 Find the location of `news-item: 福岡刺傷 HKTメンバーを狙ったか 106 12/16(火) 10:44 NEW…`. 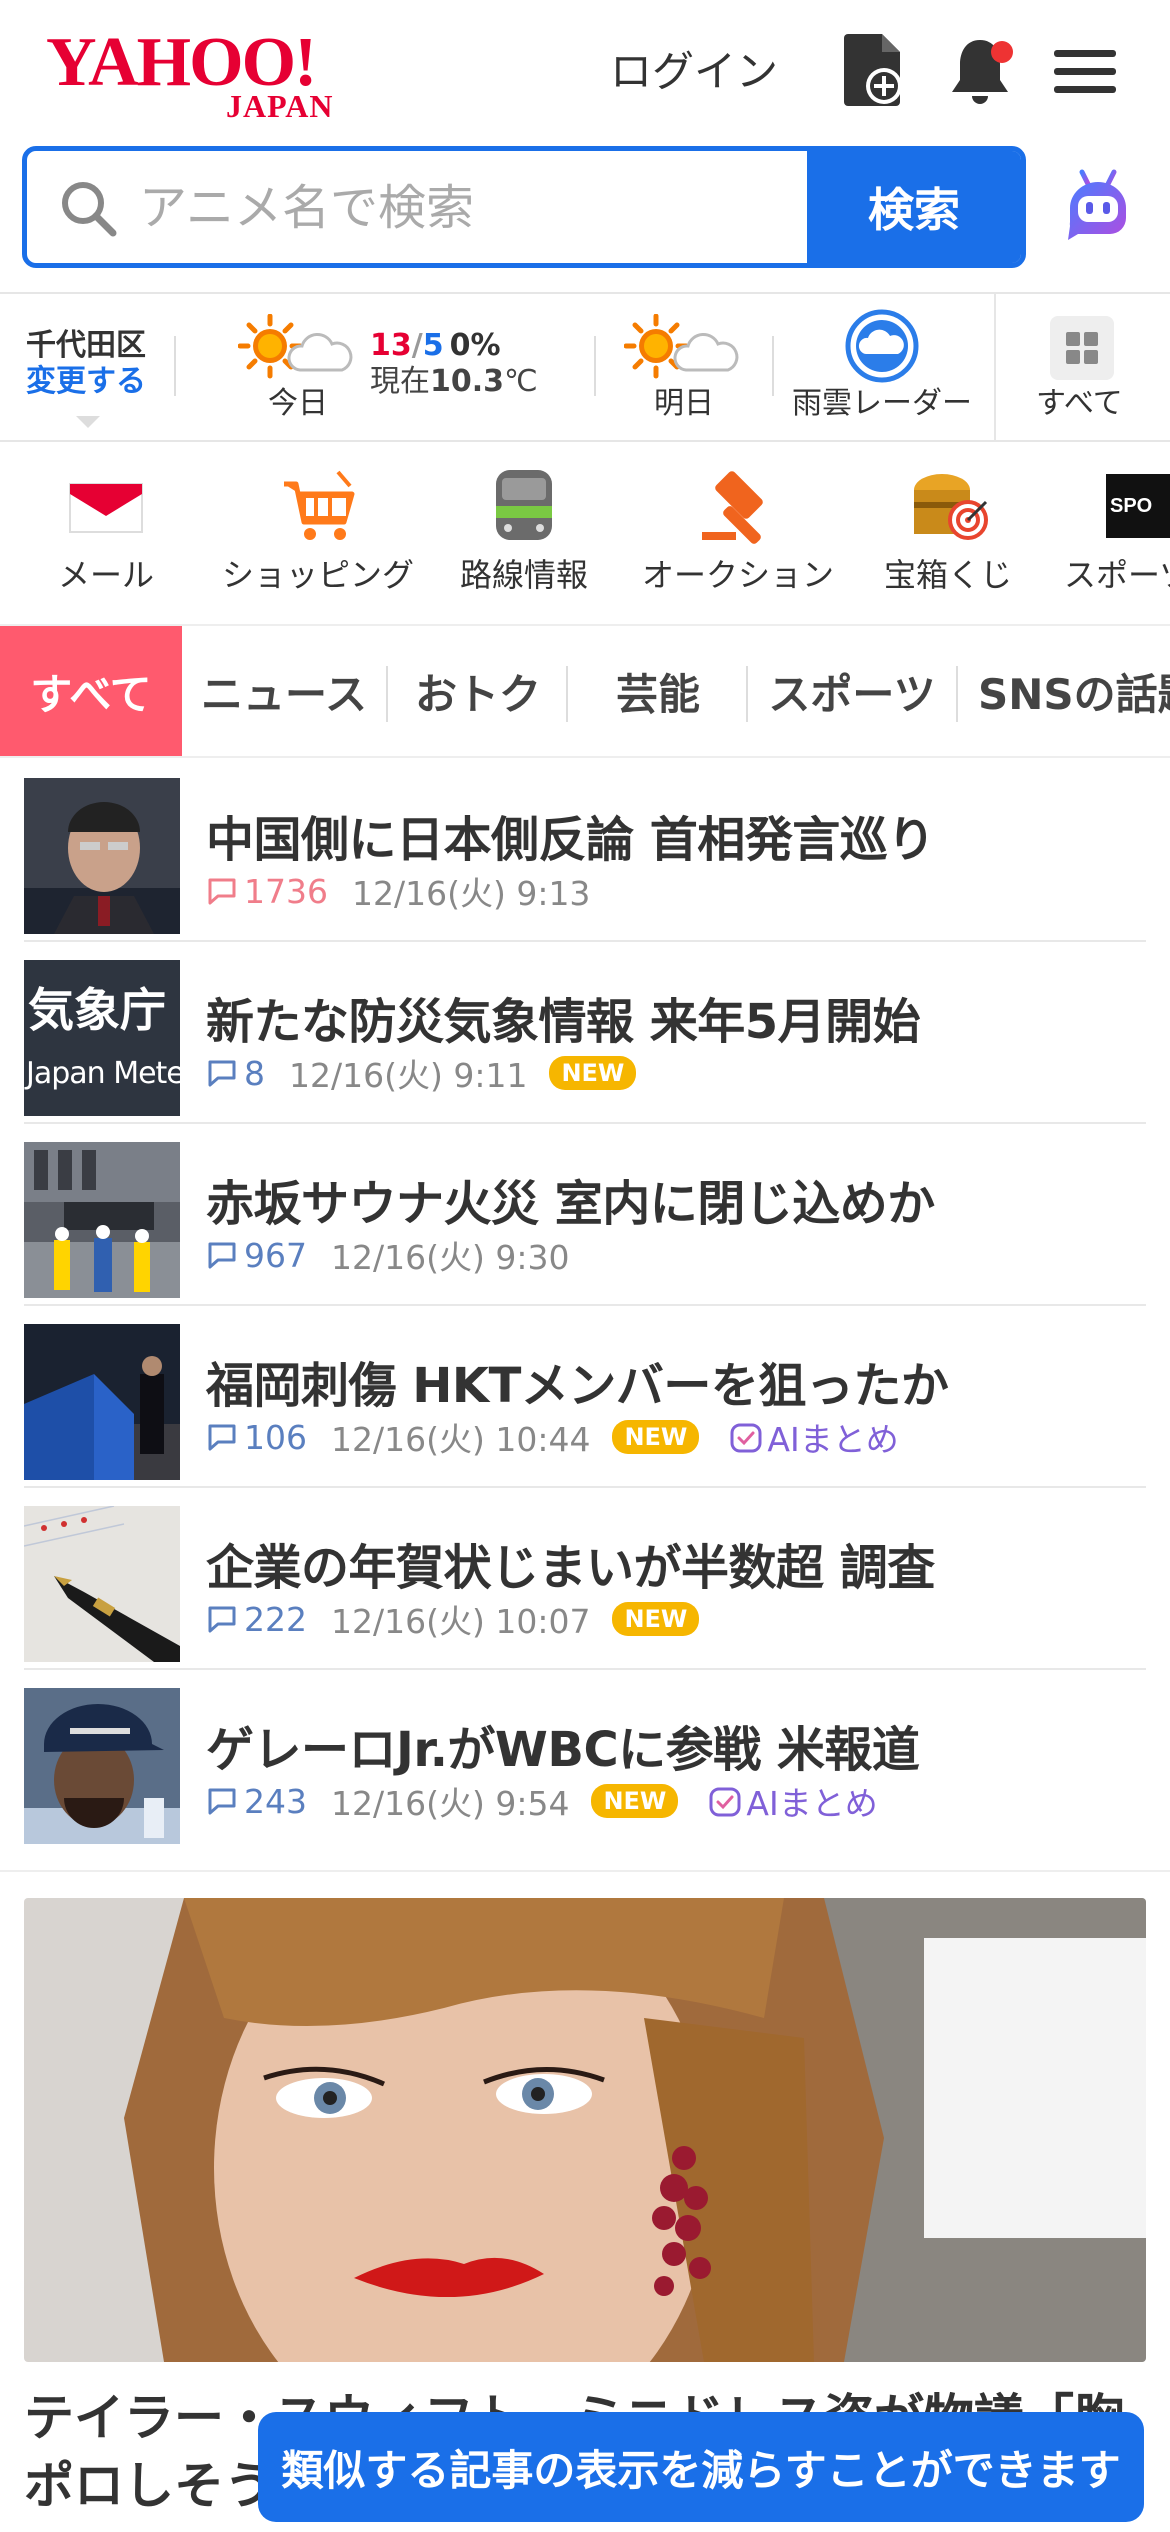

news-item: 福岡刺傷 HKTメンバーを狙ったか 106 12/16(火) 10:44 NEW… is located at coordinates (585, 1397).